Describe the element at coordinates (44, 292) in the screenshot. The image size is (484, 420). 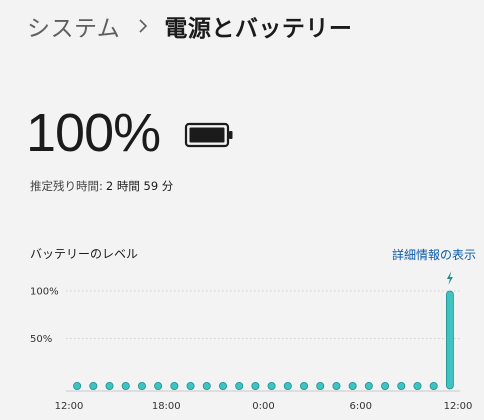
I see `y-tick-label: 100%` at that location.